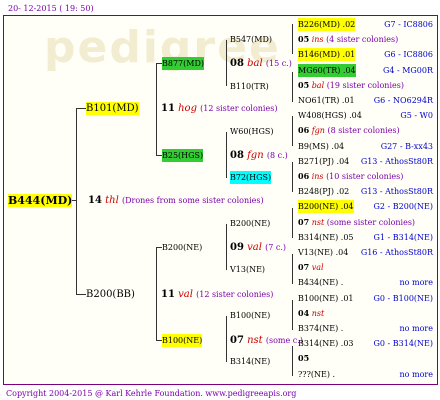 The height and width of the screenshot is (400, 440). I want to click on gen4-queen: ???(NE) ., so click(316, 374).